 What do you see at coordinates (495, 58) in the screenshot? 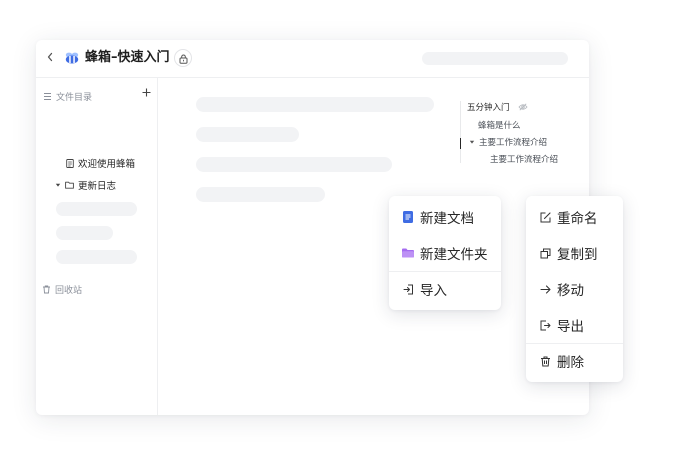
I see `header-placeholder` at bounding box center [495, 58].